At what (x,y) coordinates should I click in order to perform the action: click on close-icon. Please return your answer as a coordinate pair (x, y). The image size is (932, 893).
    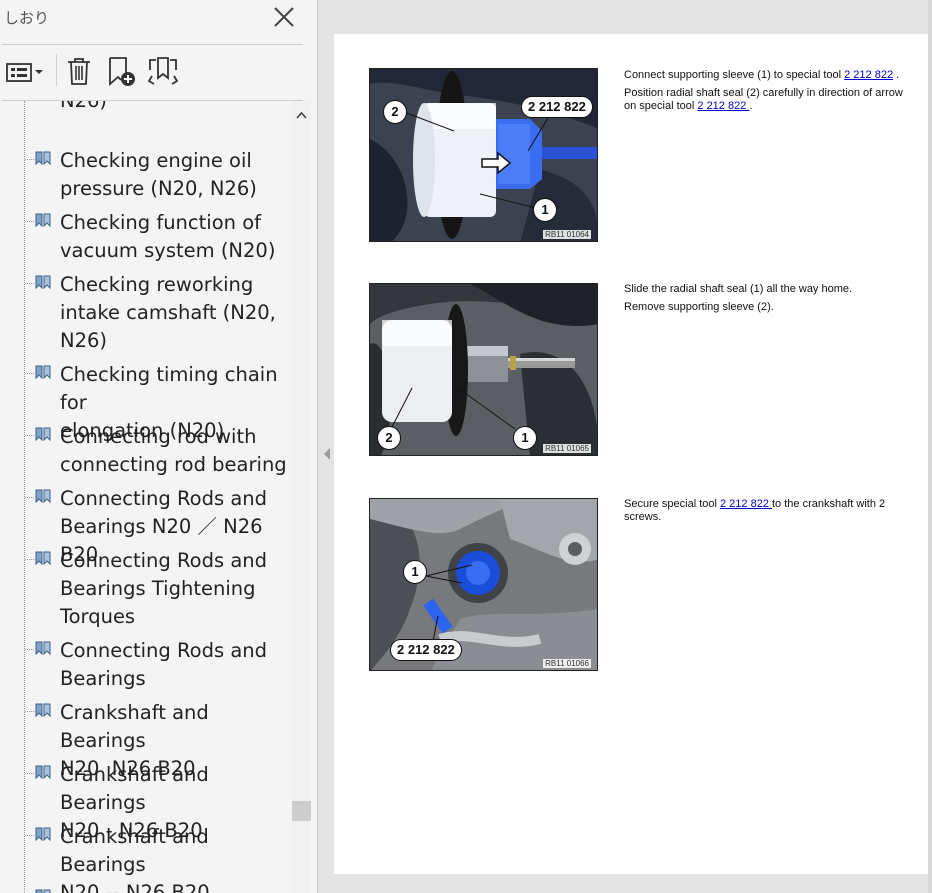
    Looking at the image, I should click on (284, 17).